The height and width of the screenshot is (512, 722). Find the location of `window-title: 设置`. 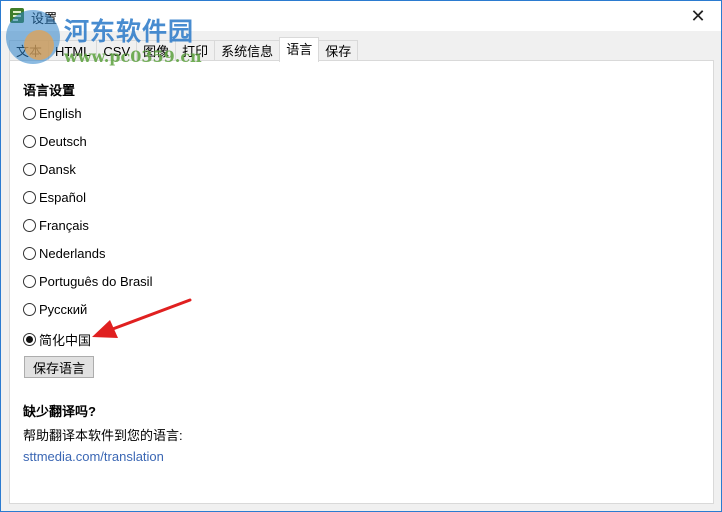

window-title: 设置 is located at coordinates (44, 18).